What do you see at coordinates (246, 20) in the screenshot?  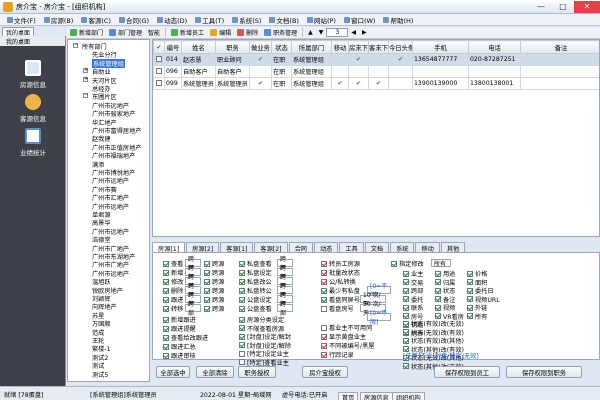 I see `menu-system: 系统(S)` at bounding box center [246, 20].